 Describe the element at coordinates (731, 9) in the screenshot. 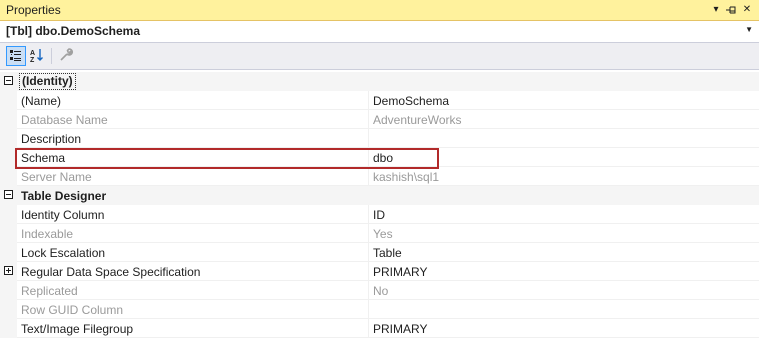

I see `auto-hide-pin-icon` at that location.